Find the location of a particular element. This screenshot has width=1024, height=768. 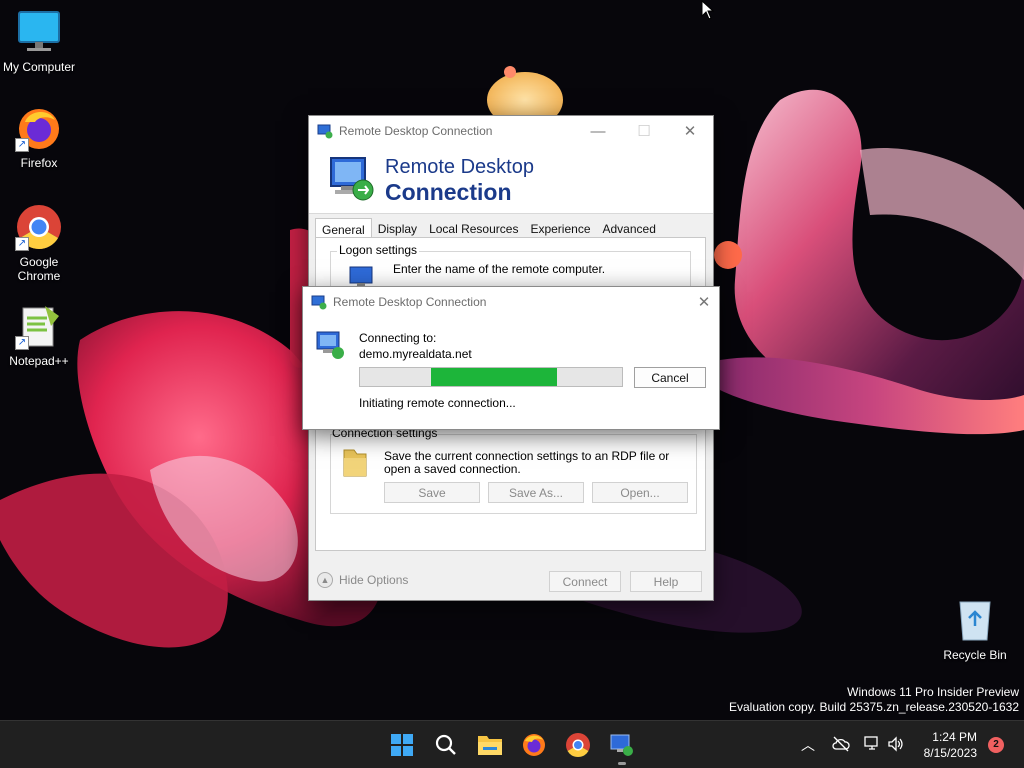

start-button is located at coordinates (402, 745).